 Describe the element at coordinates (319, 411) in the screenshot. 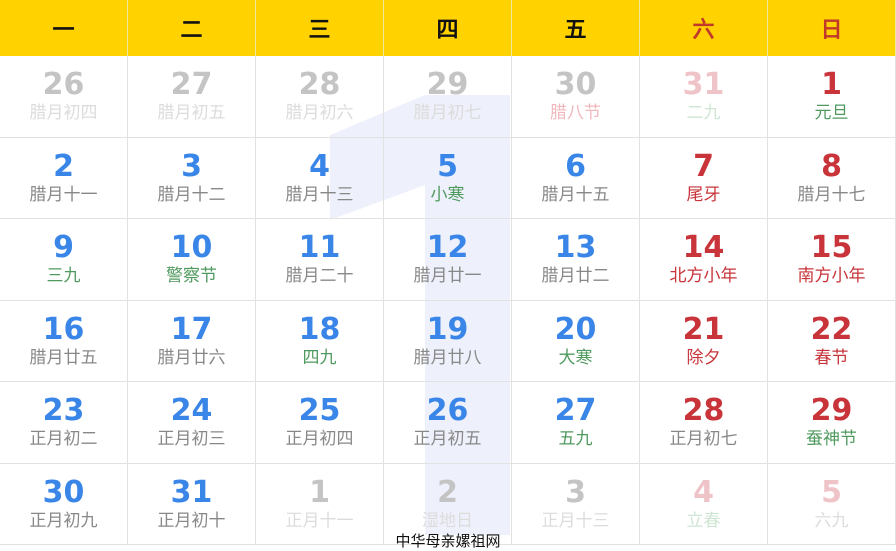

I see `day-number: 25` at that location.